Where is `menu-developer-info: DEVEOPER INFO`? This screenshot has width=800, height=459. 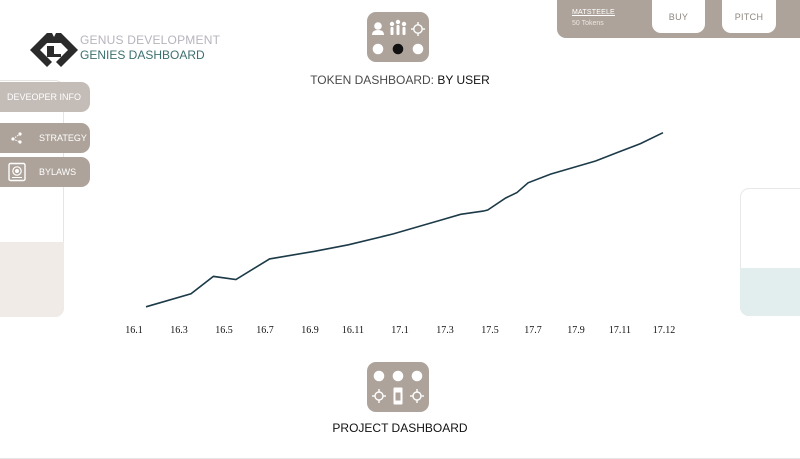
menu-developer-info: DEVEOPER INFO is located at coordinates (45, 97).